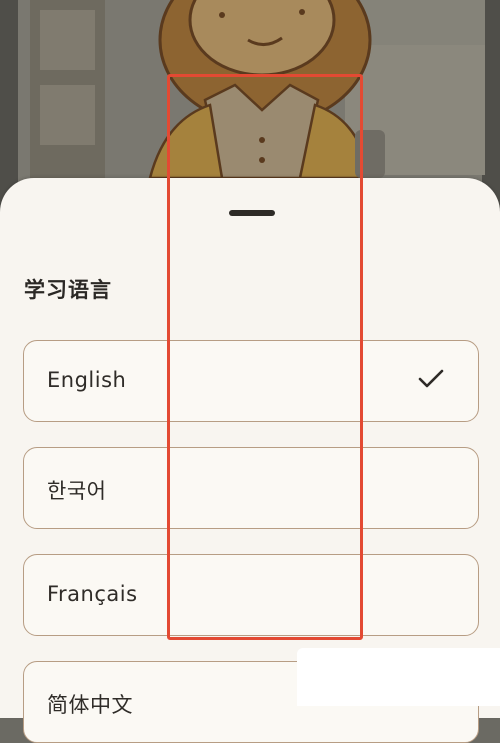 This screenshot has width=500, height=743. Describe the element at coordinates (252, 213) in the screenshot. I see `drag-handle` at that location.